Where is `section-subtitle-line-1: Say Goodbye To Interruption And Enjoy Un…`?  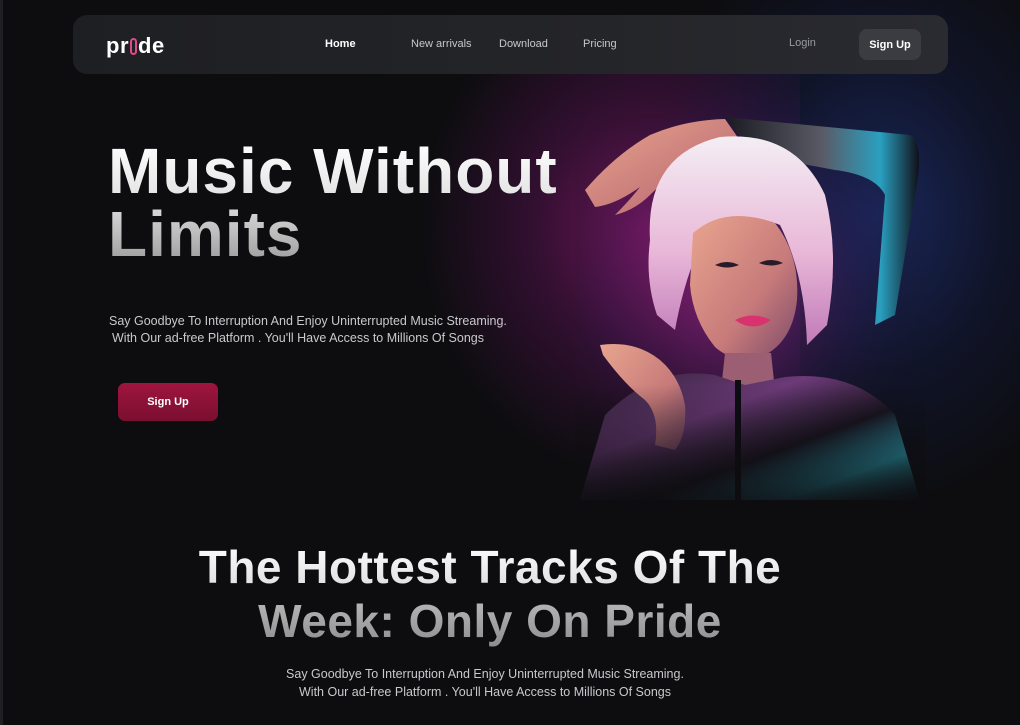
section-subtitle-line-1: Say Goodbye To Interruption And Enjoy Un… is located at coordinates (485, 674).